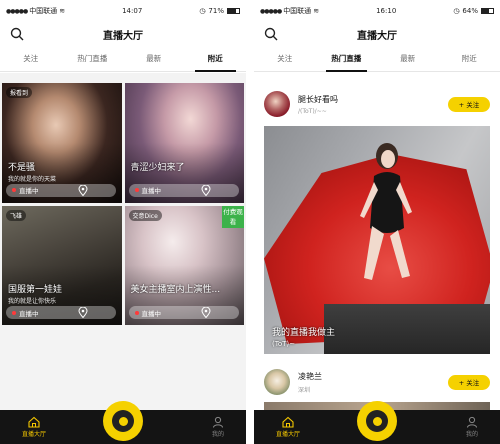 The image size is (500, 444). Describe the element at coordinates (216, 11) in the screenshot. I see `battery-label: 71%` at that location.